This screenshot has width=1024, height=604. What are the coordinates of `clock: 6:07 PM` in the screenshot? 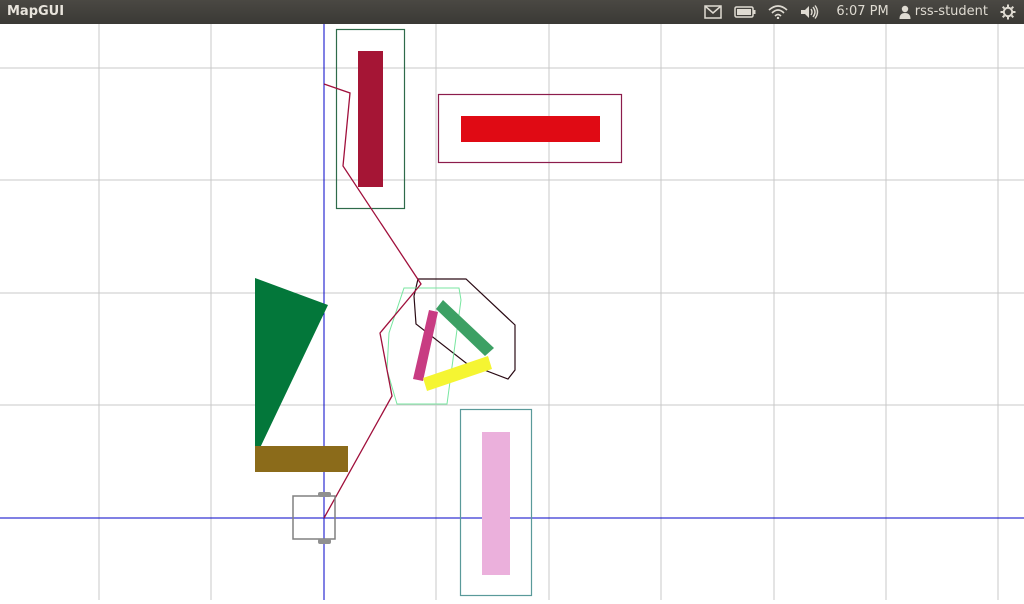 It's located at (860, 12).